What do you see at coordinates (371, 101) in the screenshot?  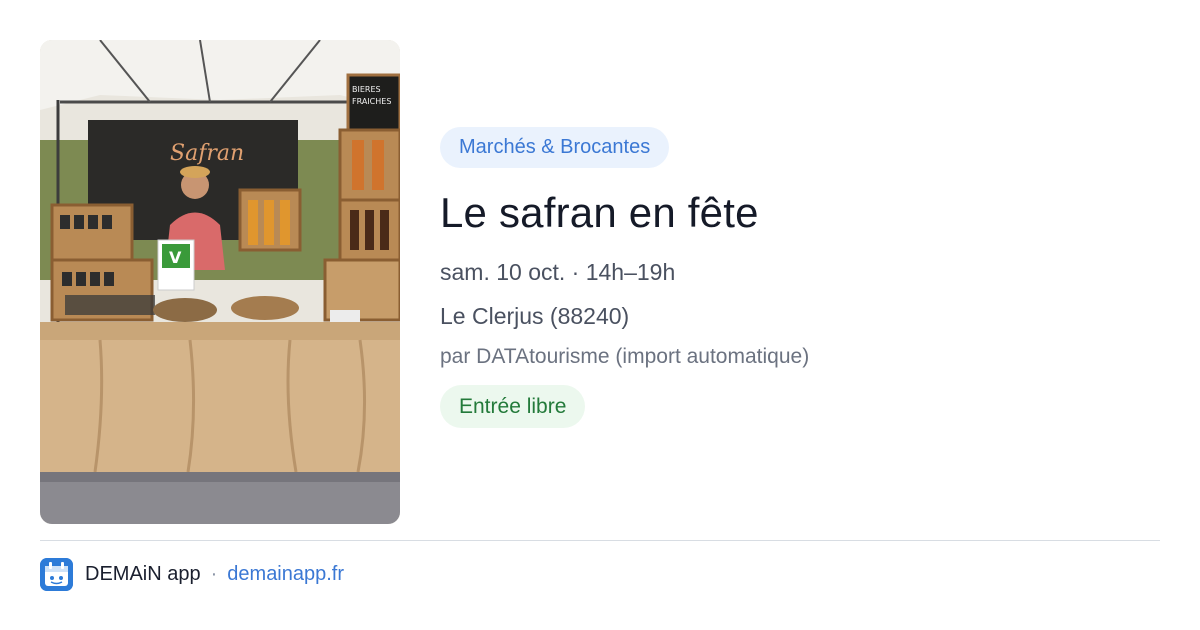 I see `svg-text: FRAICHES` at bounding box center [371, 101].